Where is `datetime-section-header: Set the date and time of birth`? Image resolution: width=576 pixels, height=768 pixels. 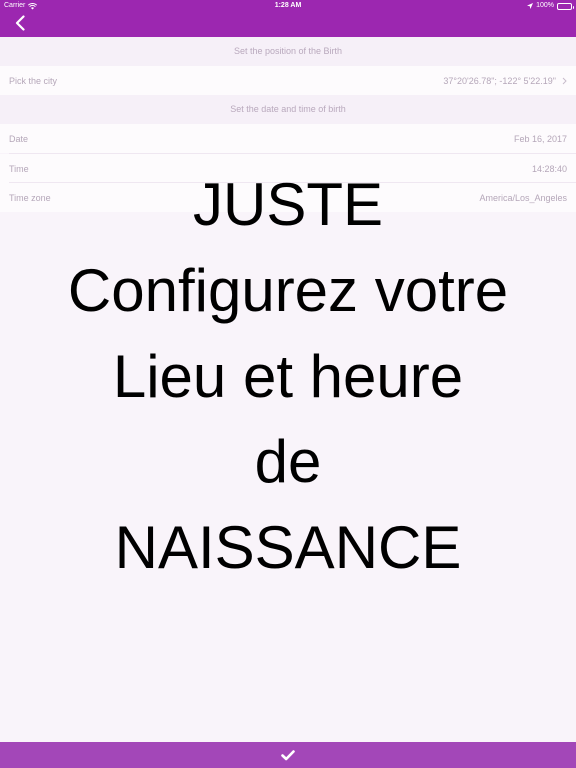 datetime-section-header: Set the date and time of birth is located at coordinates (288, 109).